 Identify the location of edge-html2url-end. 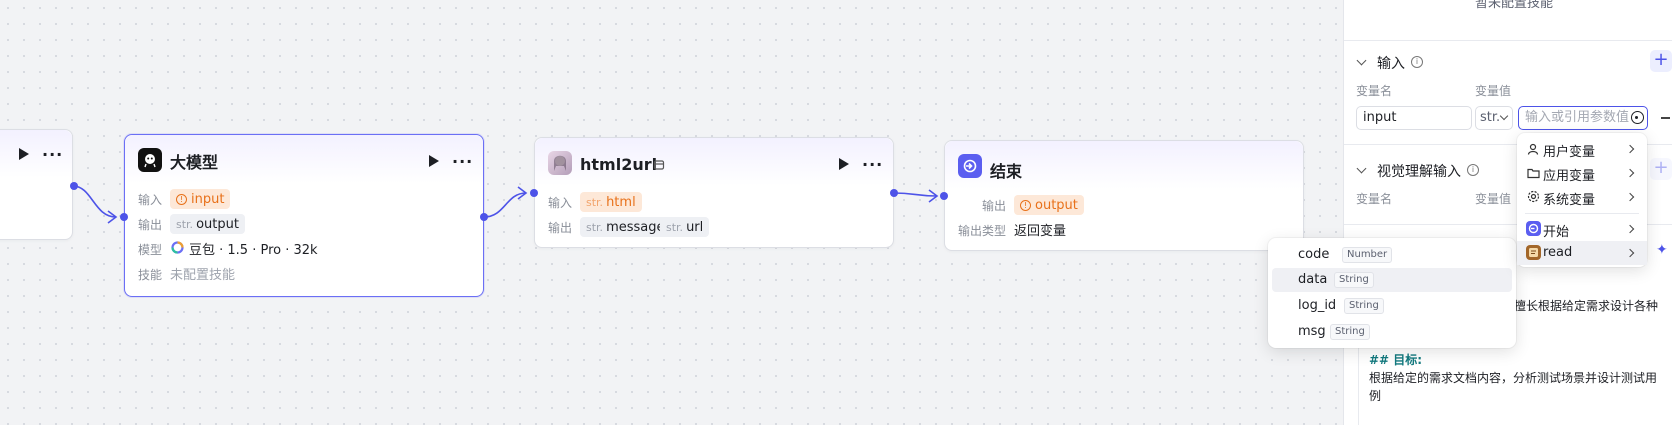
(915, 194).